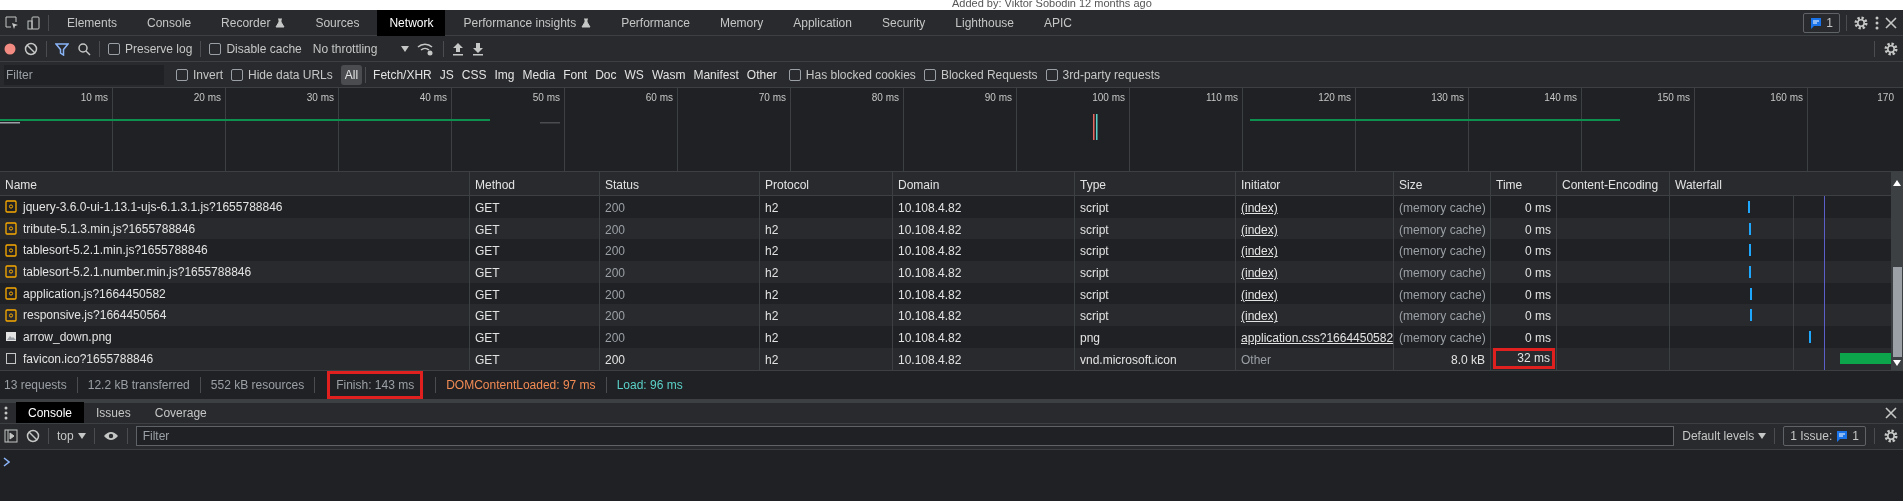 The height and width of the screenshot is (501, 1903). I want to click on drawer-tab: Coverage, so click(180, 412).